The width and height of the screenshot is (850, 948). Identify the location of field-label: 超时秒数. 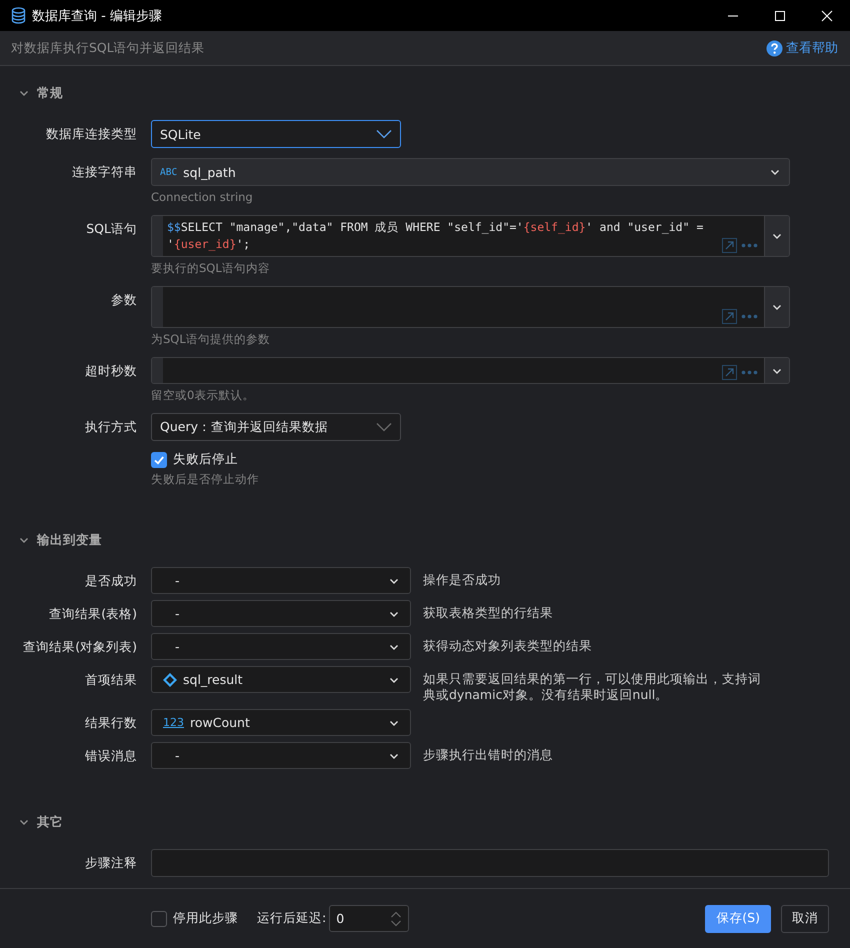
(110, 371).